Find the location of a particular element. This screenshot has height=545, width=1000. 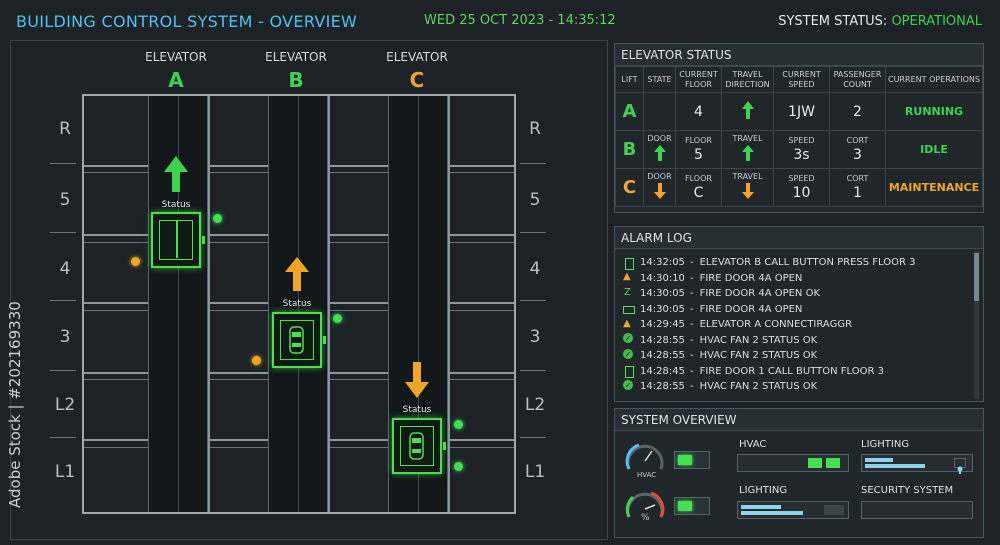

watermark: Adobe Stock | #202169330 is located at coordinates (15, 404).